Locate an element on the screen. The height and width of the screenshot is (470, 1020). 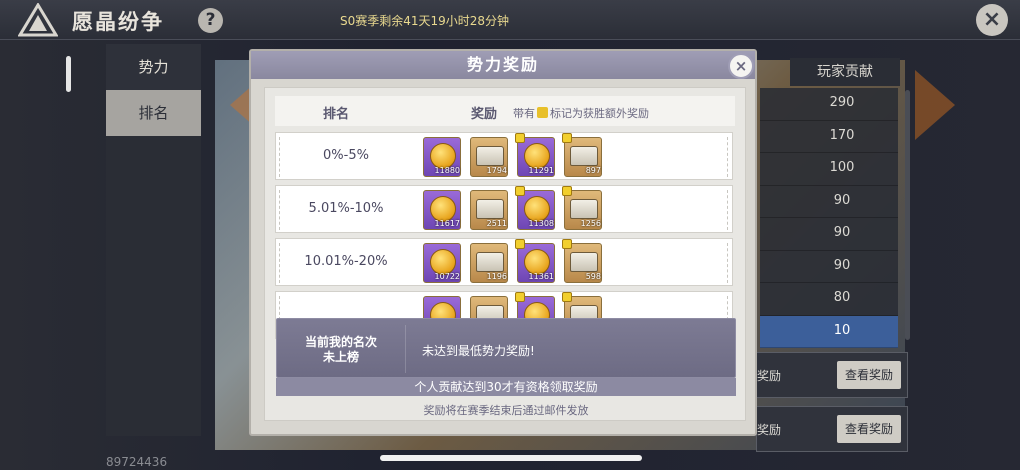
column-reward: 奖励 is located at coordinates (484, 114).